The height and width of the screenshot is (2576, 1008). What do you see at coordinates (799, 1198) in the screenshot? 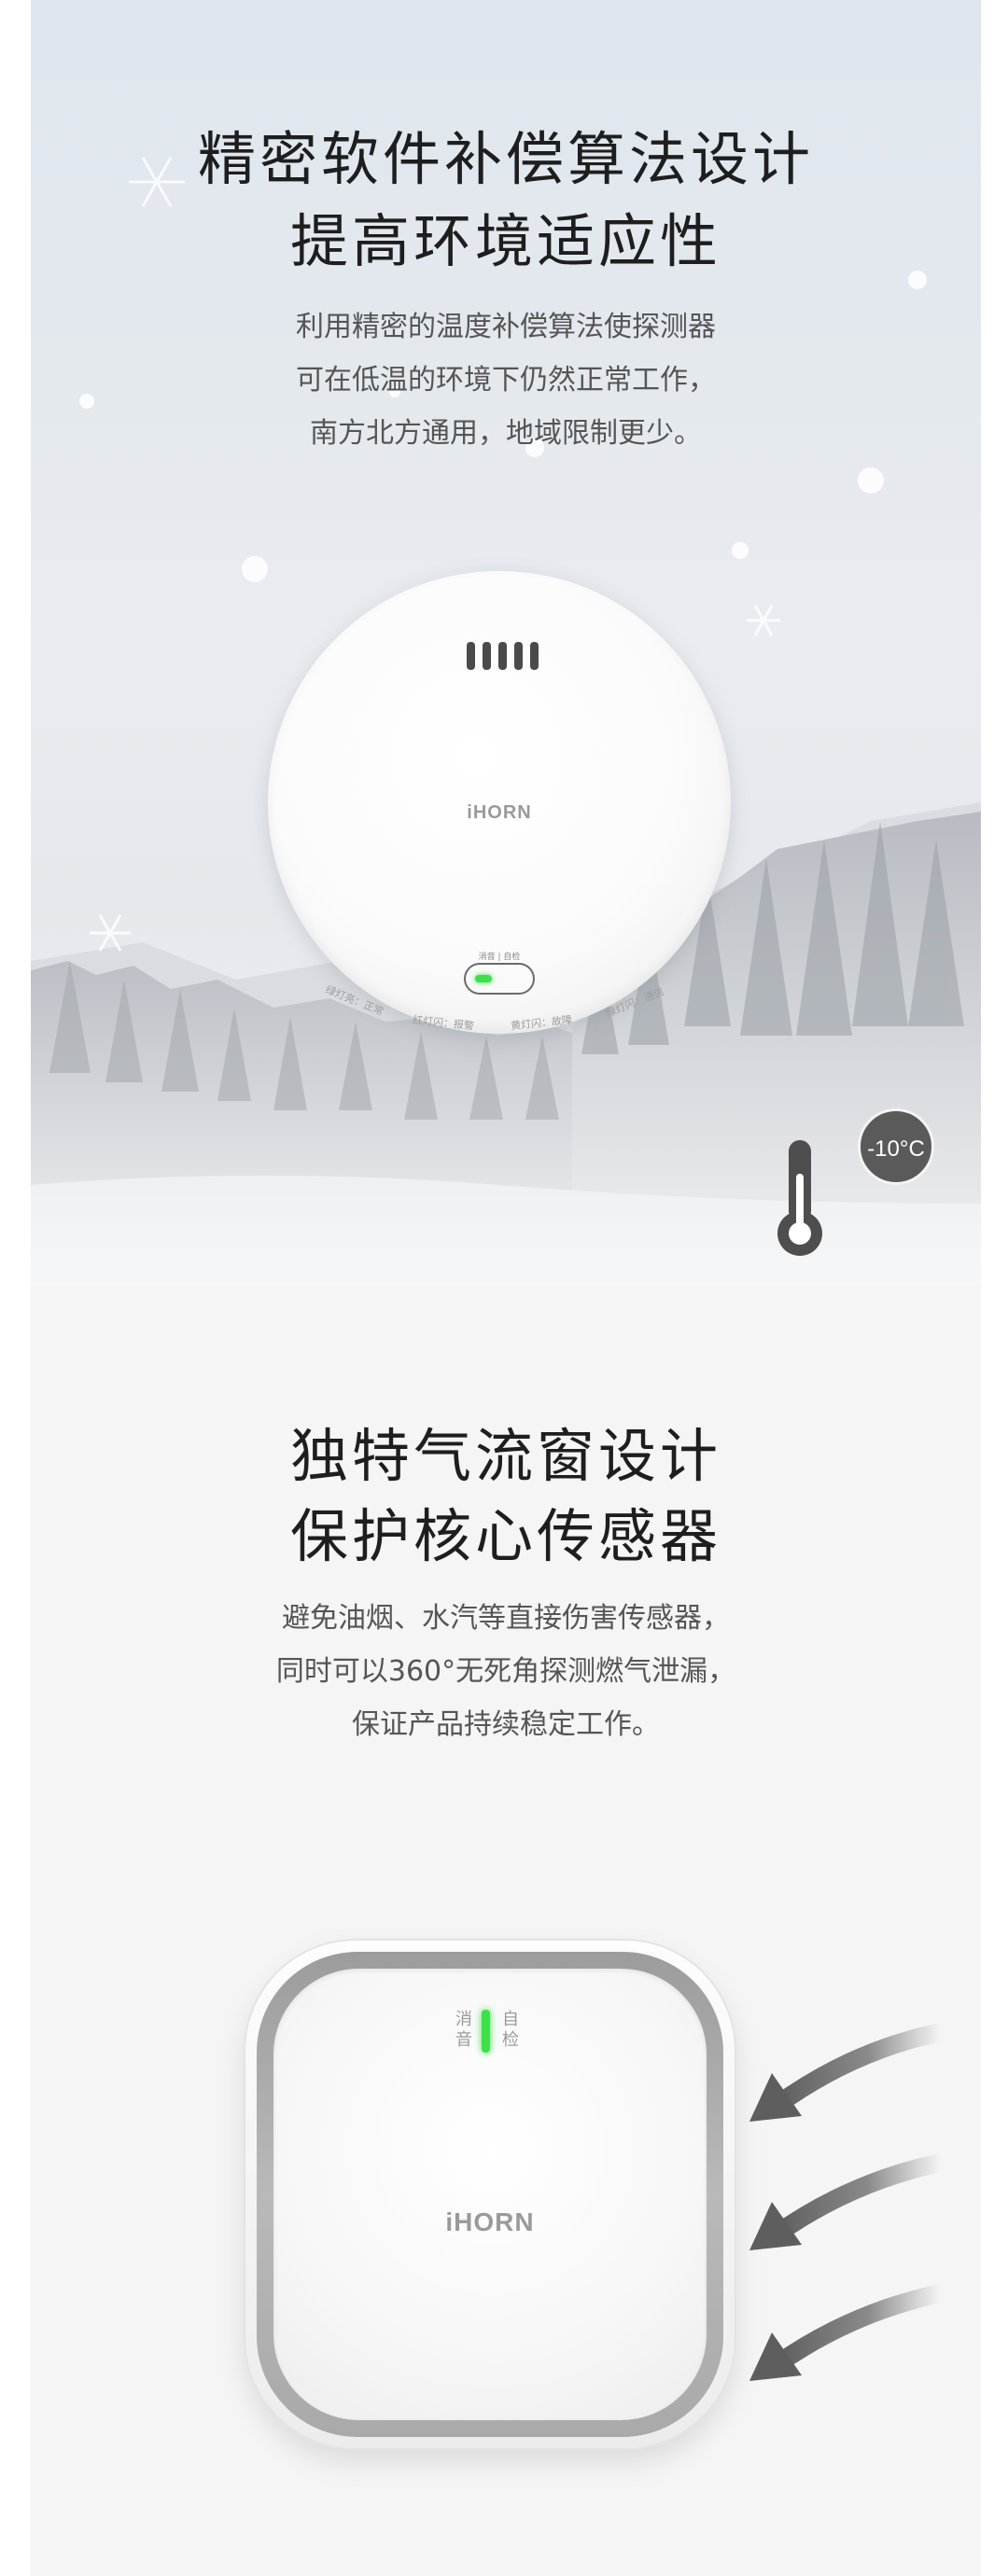
I see `thermometer-icon` at bounding box center [799, 1198].